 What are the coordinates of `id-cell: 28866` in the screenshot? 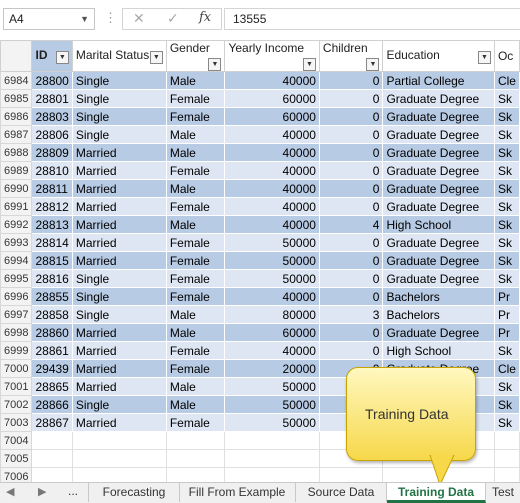 It's located at (52, 404).